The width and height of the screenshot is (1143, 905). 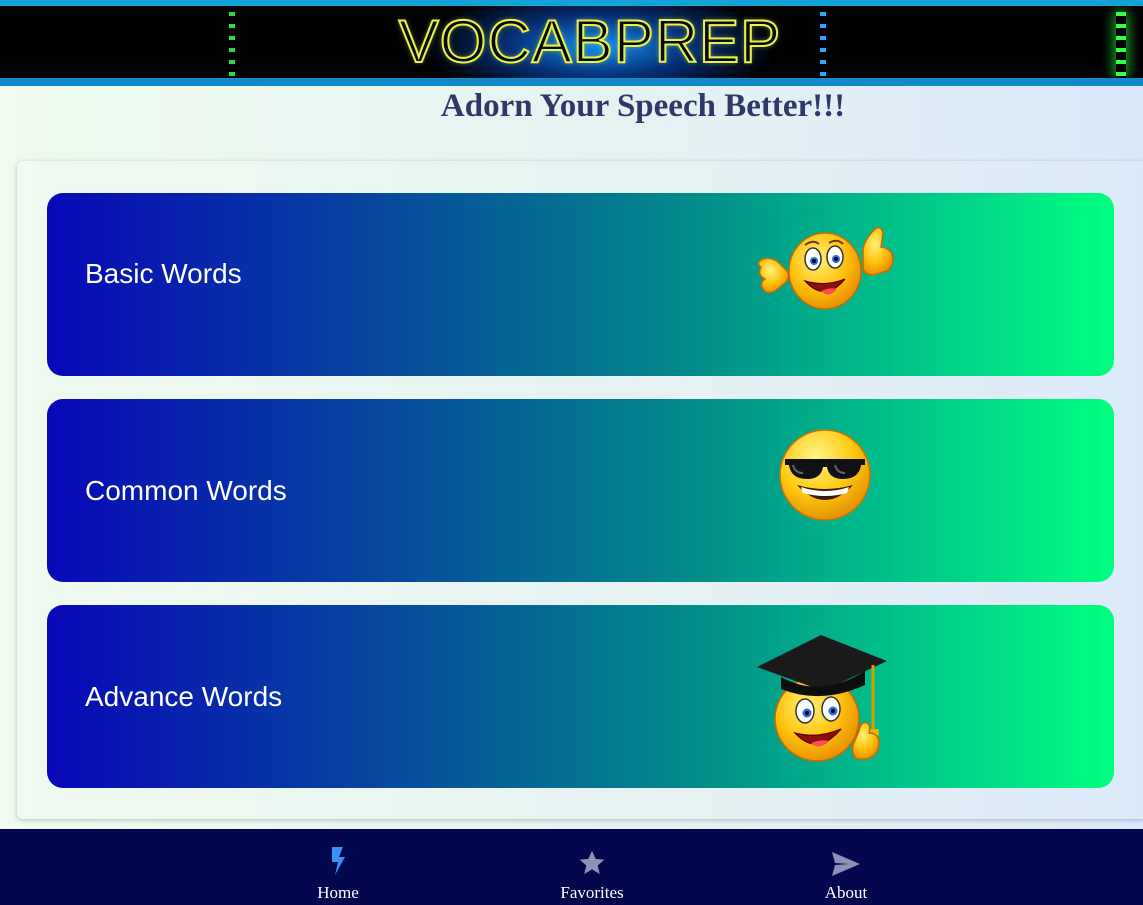 I want to click on lightning-icon, so click(x=338, y=861).